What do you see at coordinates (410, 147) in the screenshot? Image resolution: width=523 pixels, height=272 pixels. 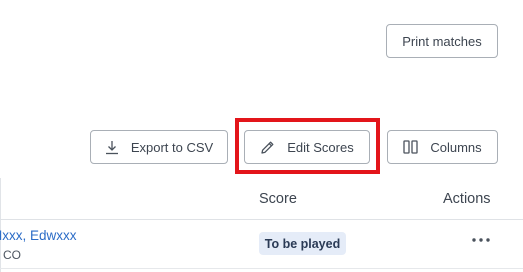 I see `columns-icon` at bounding box center [410, 147].